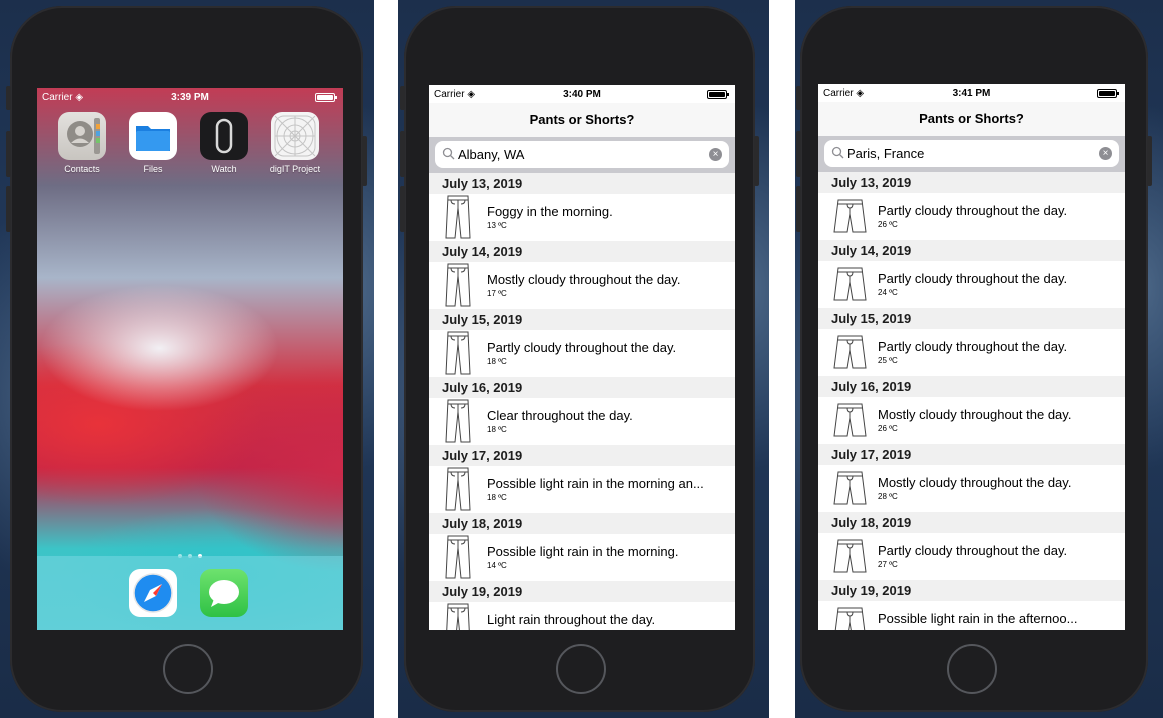  Describe the element at coordinates (295, 136) in the screenshot. I see `digit-project-app` at that location.